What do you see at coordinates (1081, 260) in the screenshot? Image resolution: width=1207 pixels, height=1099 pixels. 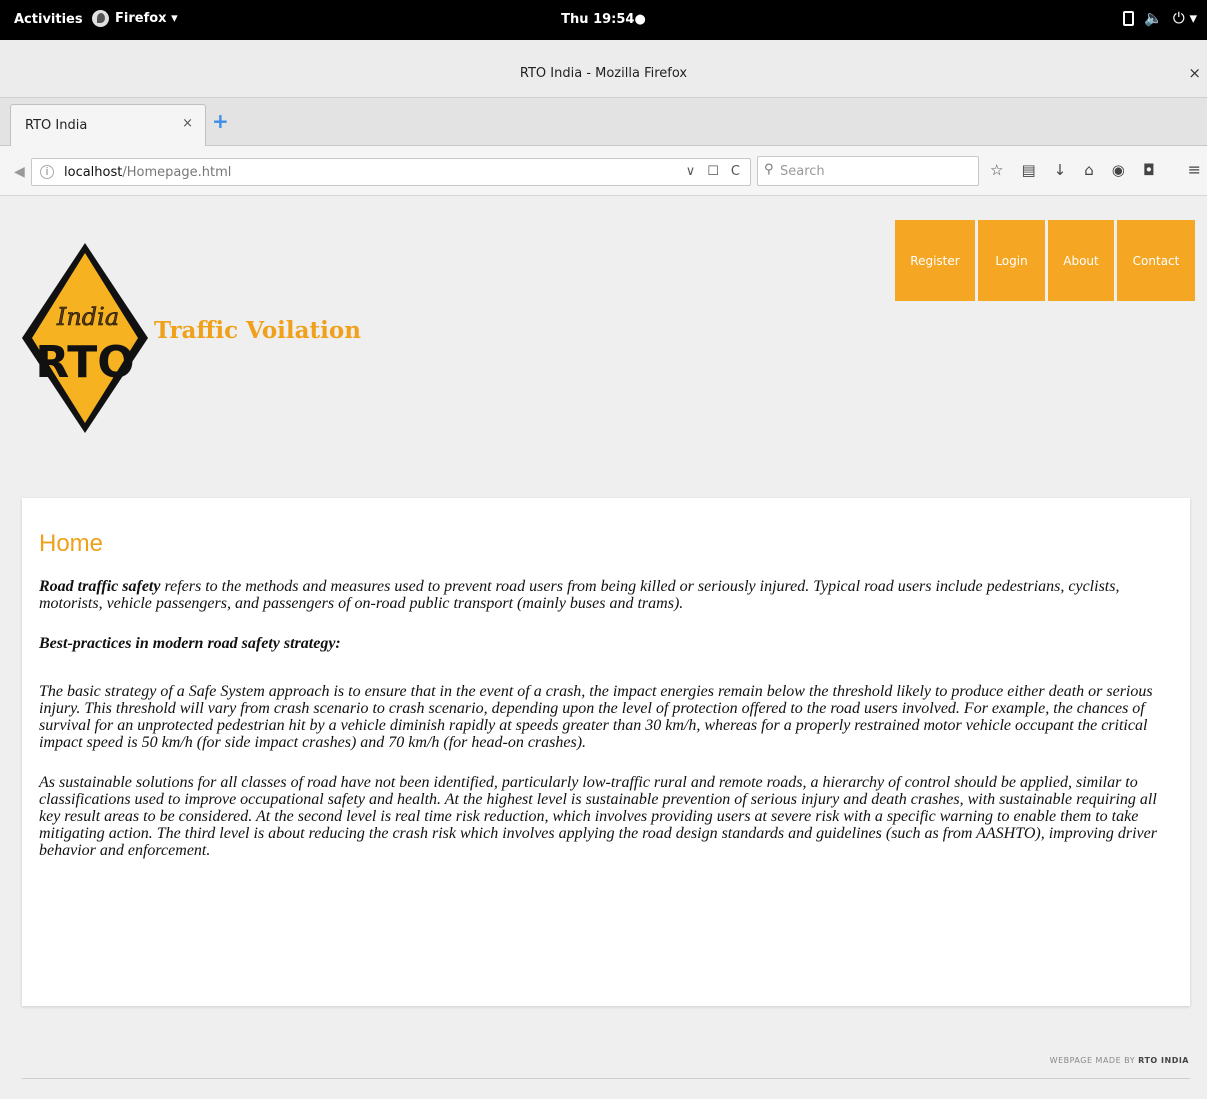 I see `nav-about-button: About` at bounding box center [1081, 260].